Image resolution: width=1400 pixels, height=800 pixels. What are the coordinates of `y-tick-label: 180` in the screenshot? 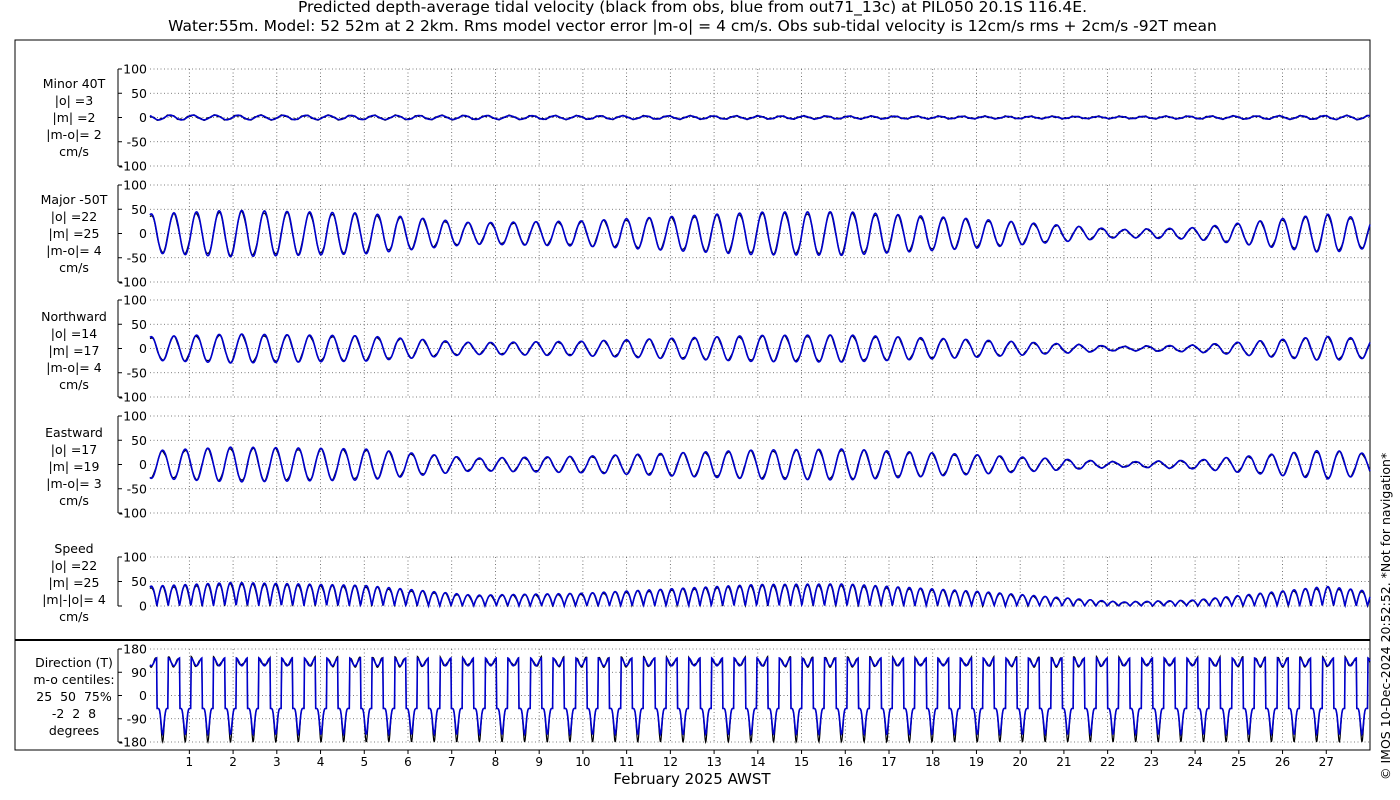 It's located at (135, 649).